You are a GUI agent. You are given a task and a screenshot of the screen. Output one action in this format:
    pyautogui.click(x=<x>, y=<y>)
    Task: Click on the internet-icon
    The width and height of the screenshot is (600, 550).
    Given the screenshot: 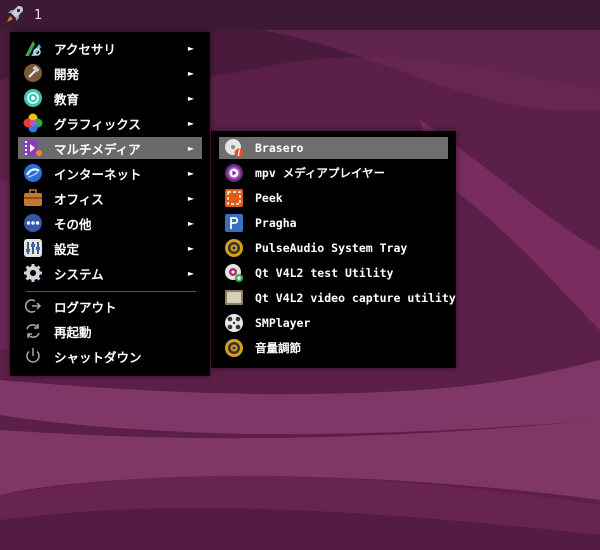 What is the action you would take?
    pyautogui.click(x=33, y=173)
    